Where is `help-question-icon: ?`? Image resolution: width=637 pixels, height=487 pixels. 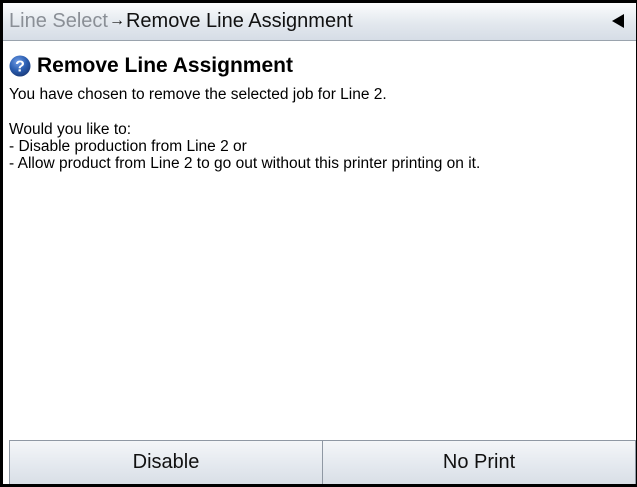
help-question-icon: ? is located at coordinates (20, 66).